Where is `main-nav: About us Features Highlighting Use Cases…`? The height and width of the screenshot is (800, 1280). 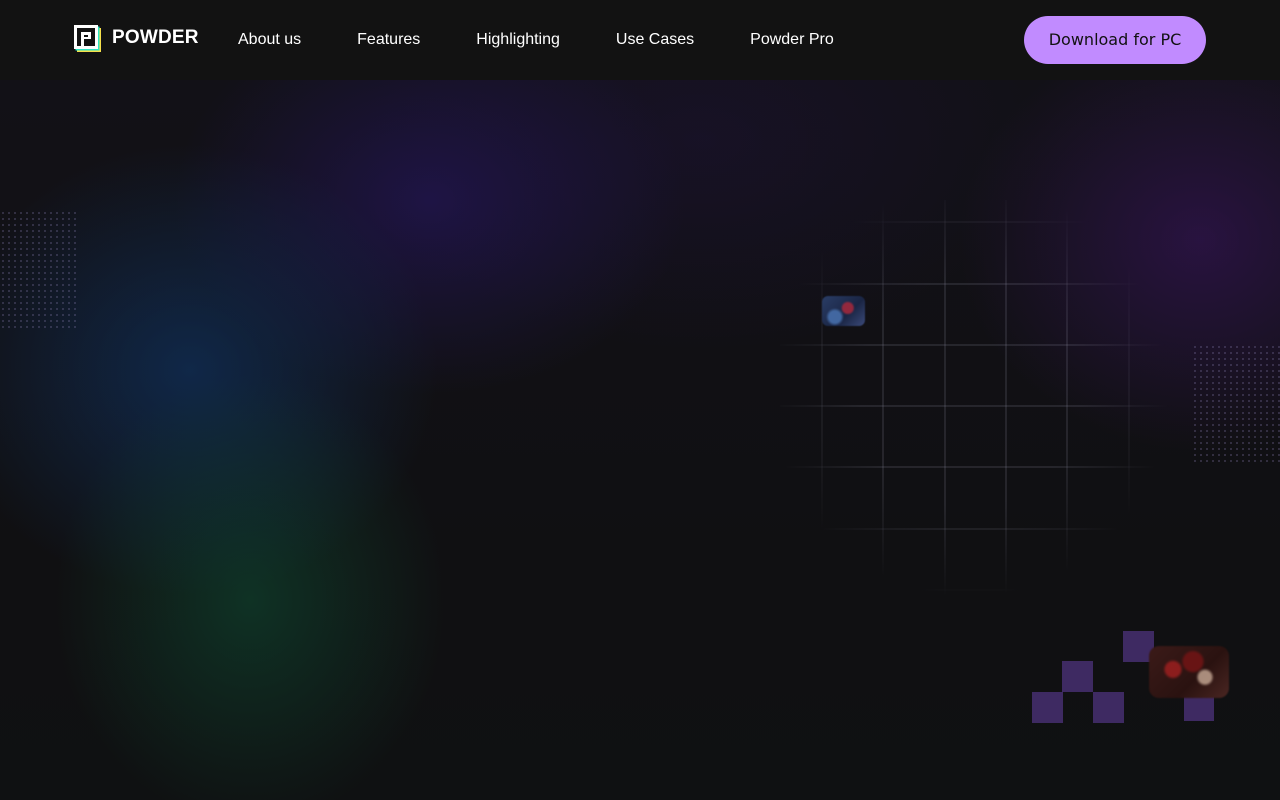 main-nav: About us Features Highlighting Use Cases… is located at coordinates (536, 40).